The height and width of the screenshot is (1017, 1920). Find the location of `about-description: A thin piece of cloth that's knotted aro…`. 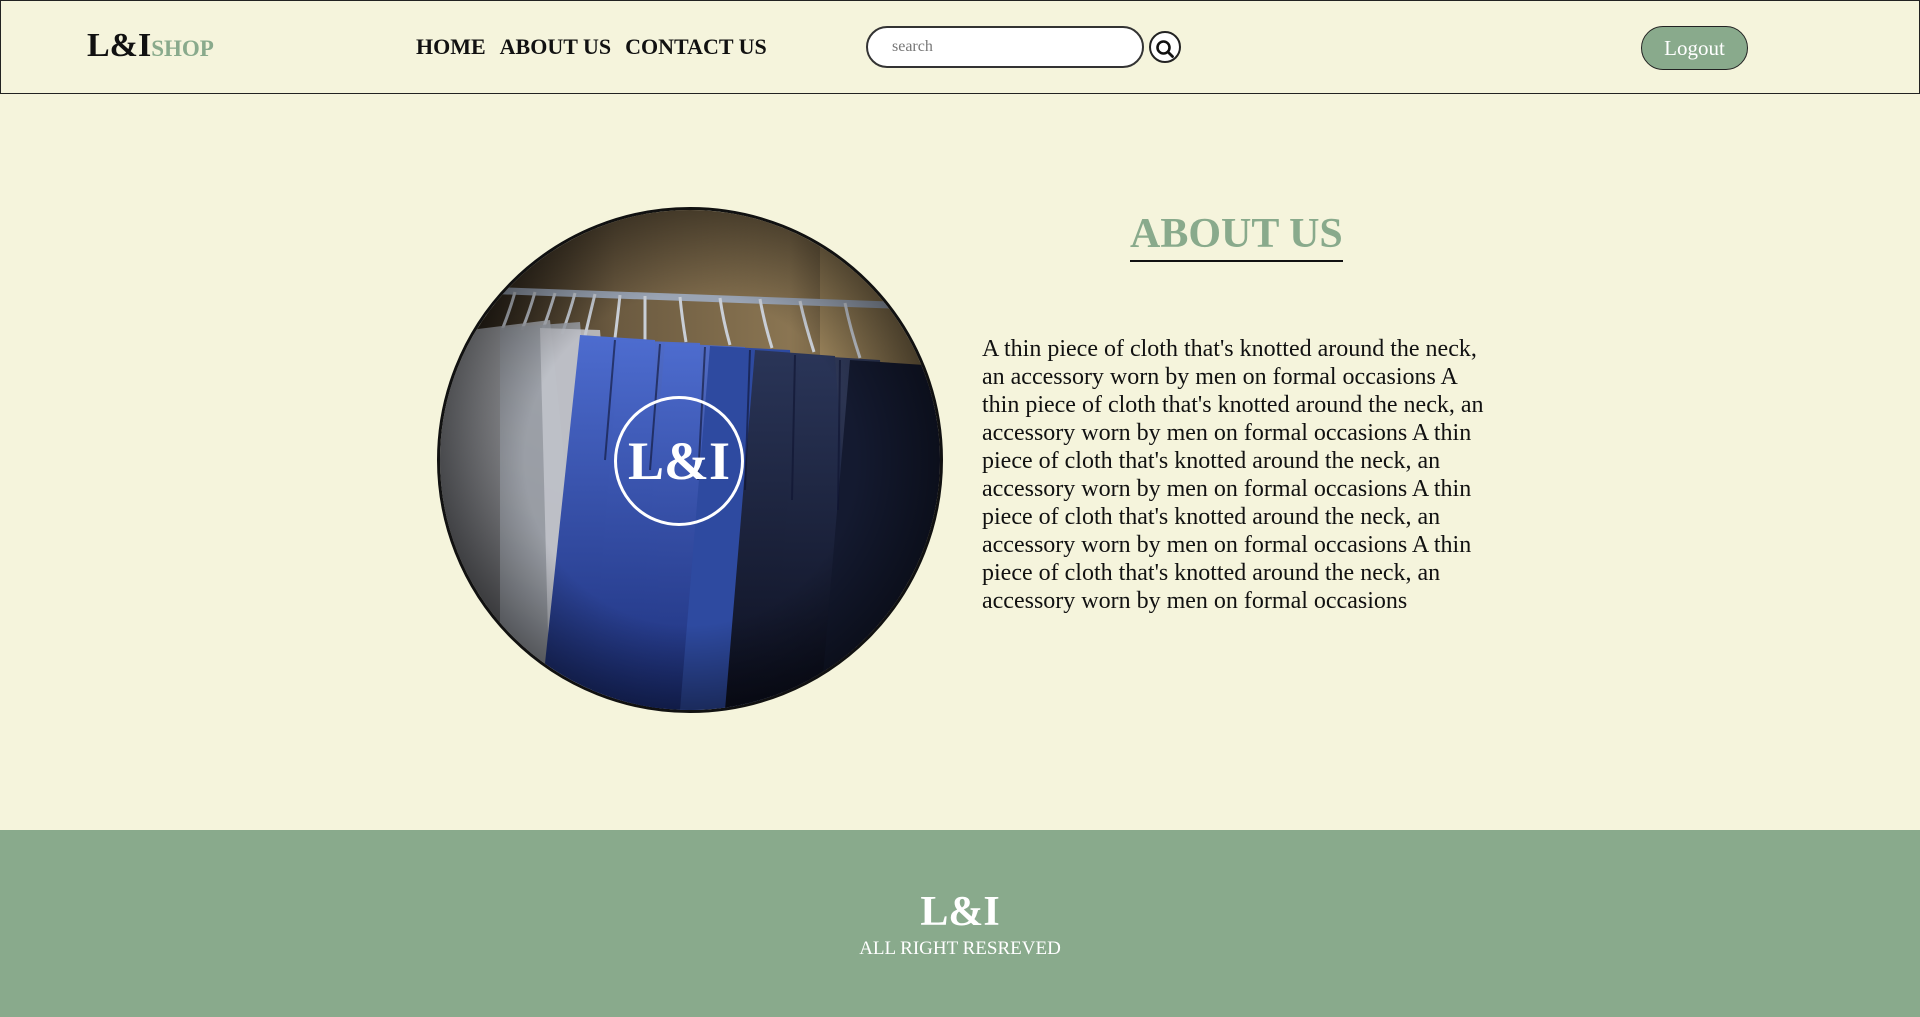

about-description: A thin piece of cloth that's knotted aro… is located at coordinates (1233, 475).